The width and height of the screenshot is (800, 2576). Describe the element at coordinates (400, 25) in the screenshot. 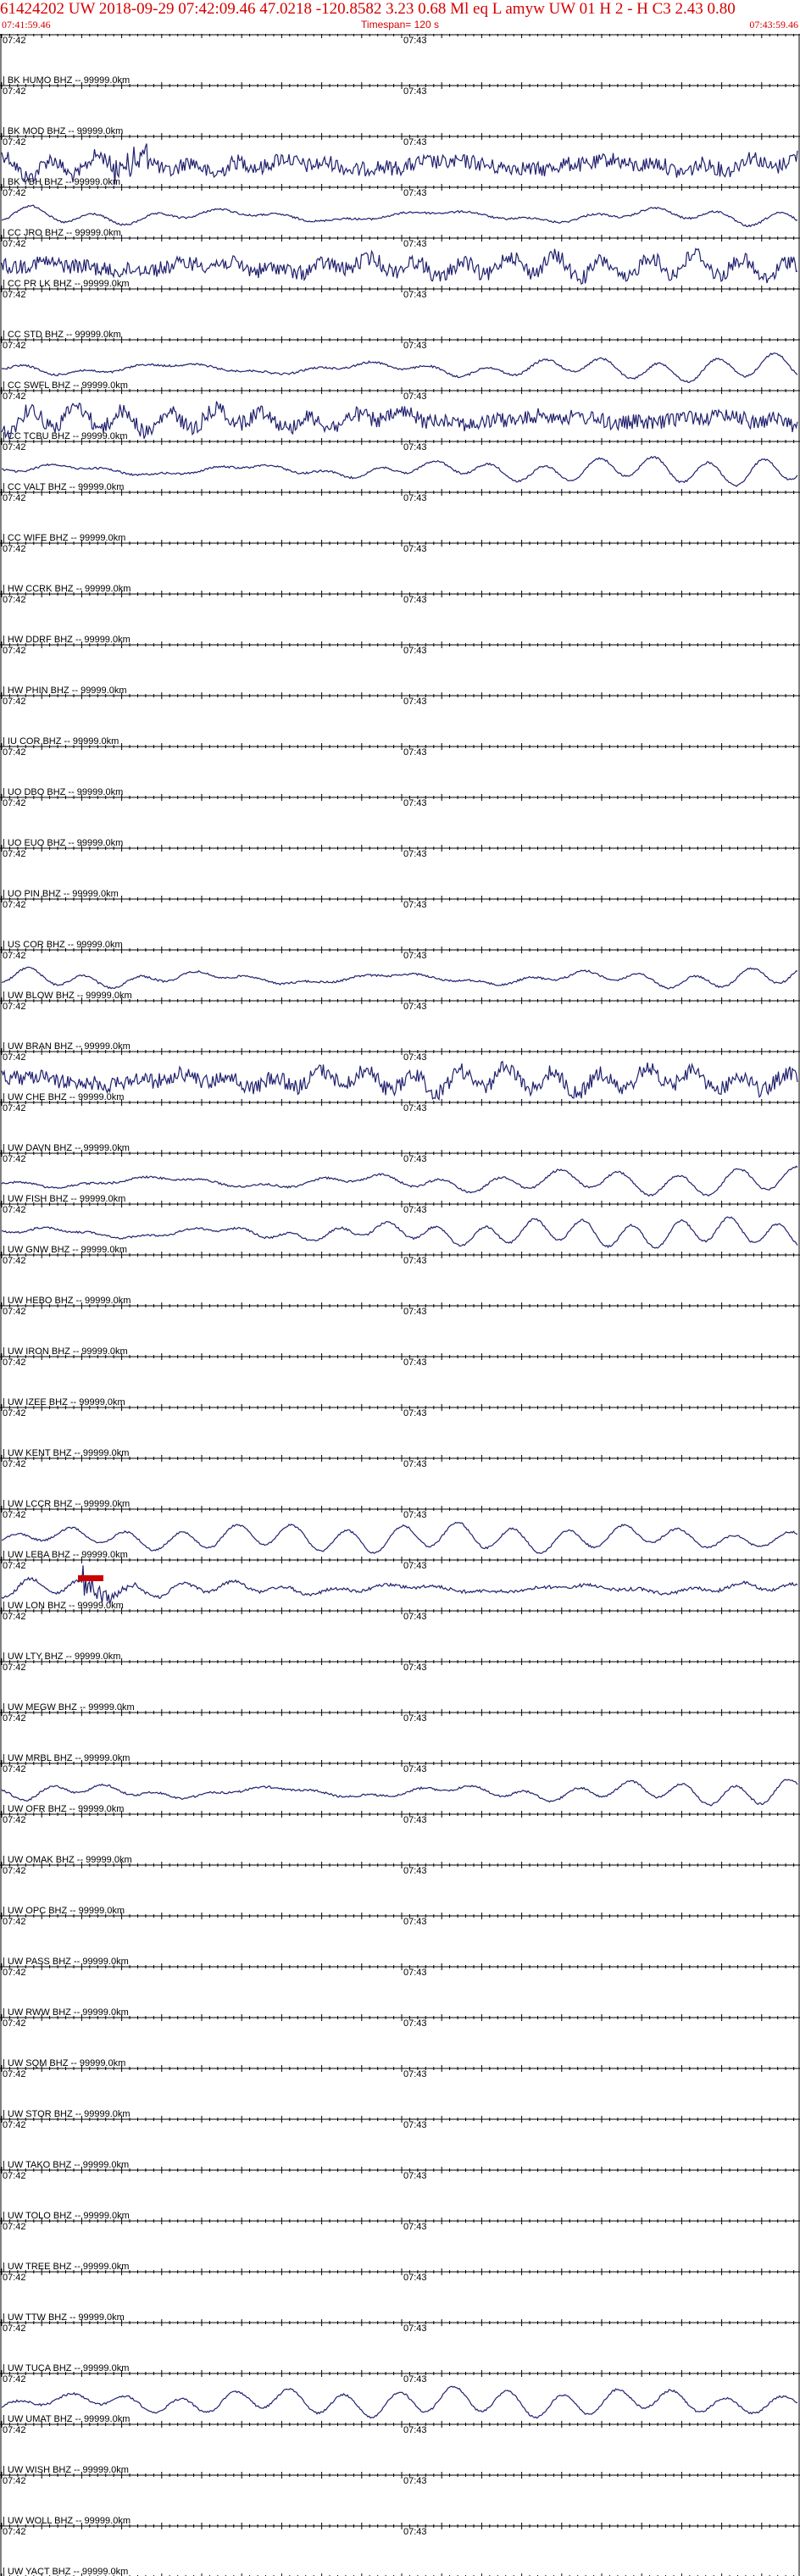

I see `timespan-label: Timespan= 120 s` at that location.